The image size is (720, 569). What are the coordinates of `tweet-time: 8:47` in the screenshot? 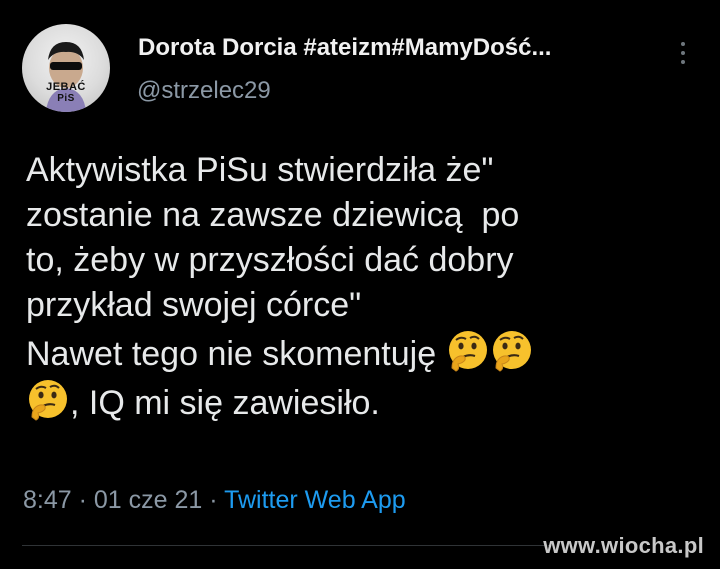 It's located at (47, 500).